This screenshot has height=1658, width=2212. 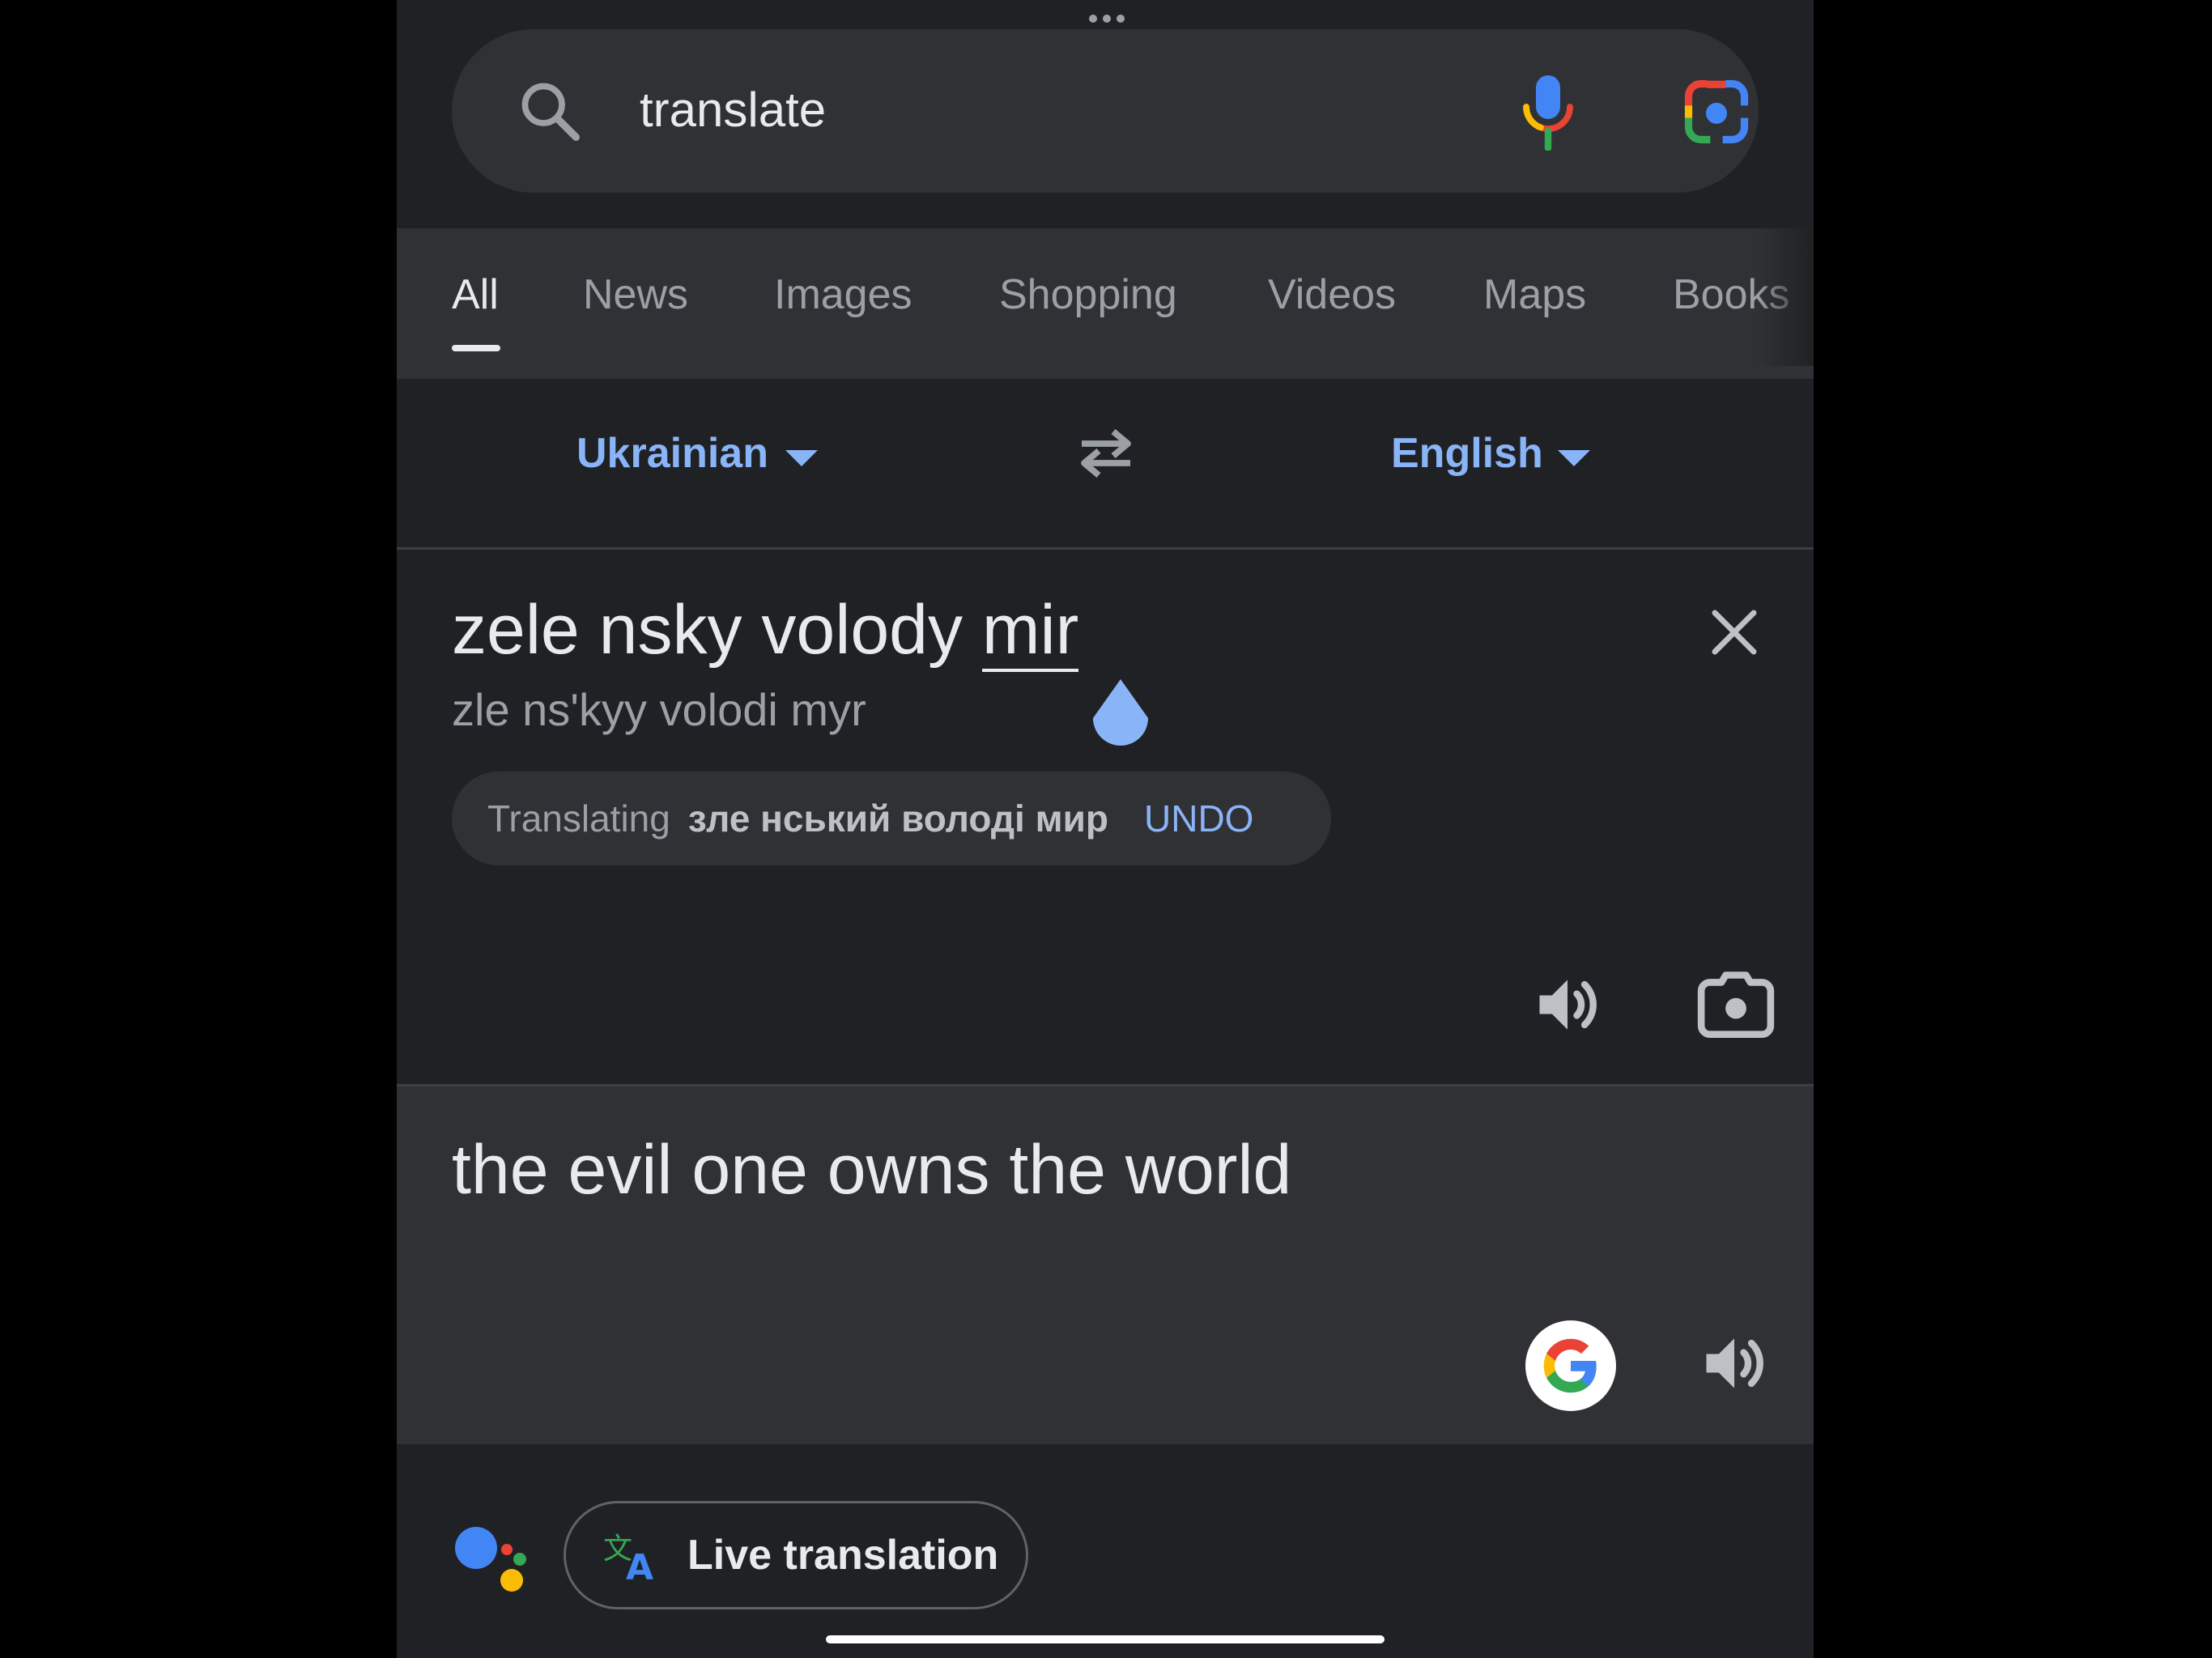 I want to click on text-cursor-handle-icon, so click(x=1121, y=718).